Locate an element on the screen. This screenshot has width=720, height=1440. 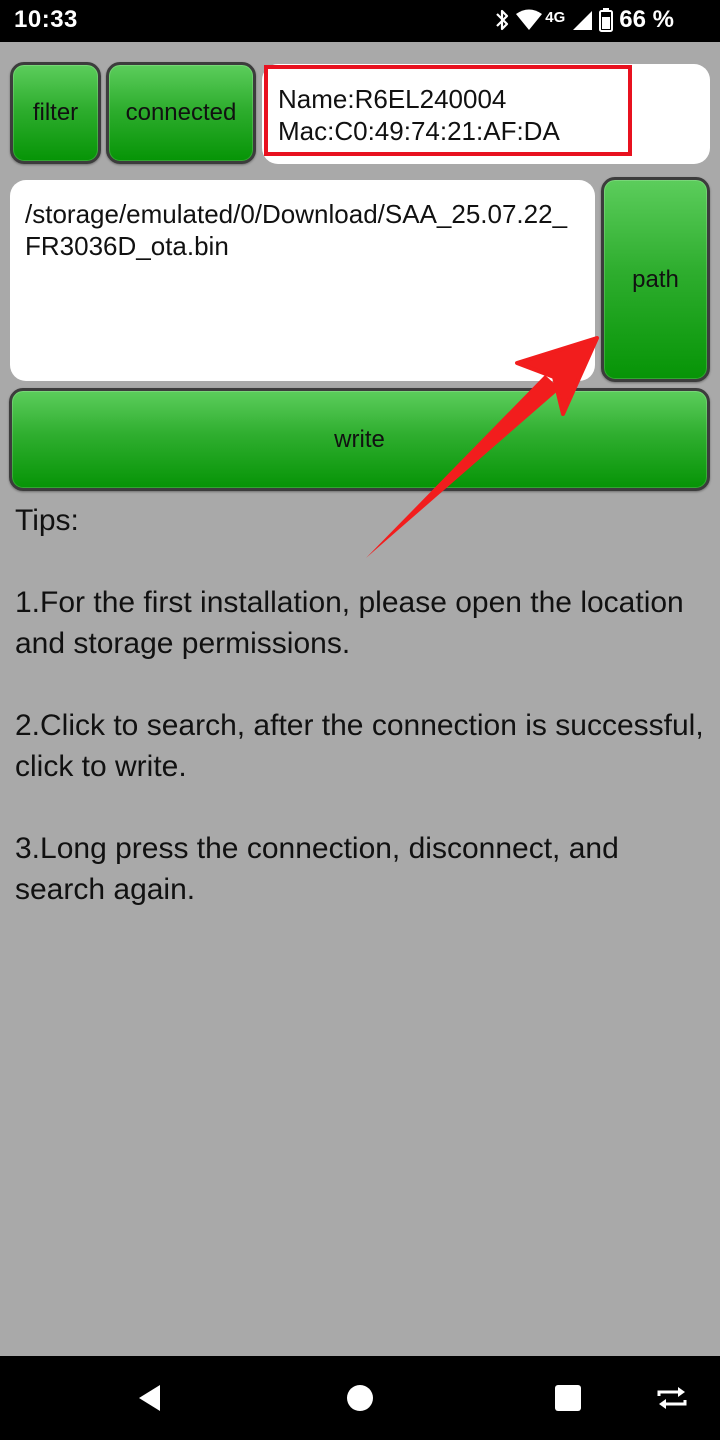
filter-button: filter is located at coordinates (55, 113).